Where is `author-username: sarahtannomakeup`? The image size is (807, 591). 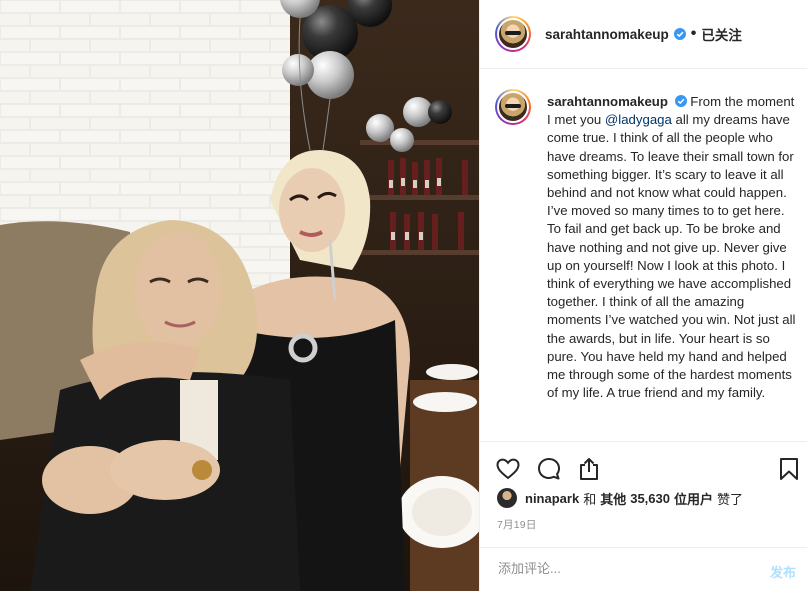 author-username: sarahtannomakeup is located at coordinates (607, 34).